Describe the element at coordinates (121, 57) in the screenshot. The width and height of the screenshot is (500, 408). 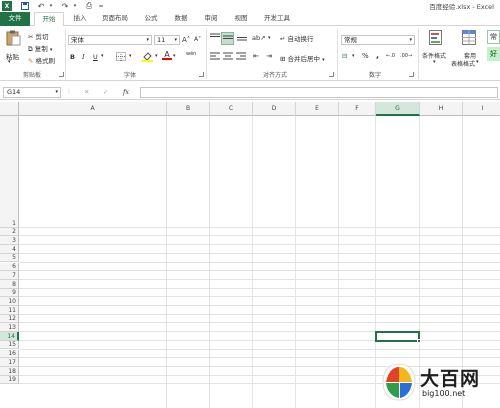
I see `borders-icon` at that location.